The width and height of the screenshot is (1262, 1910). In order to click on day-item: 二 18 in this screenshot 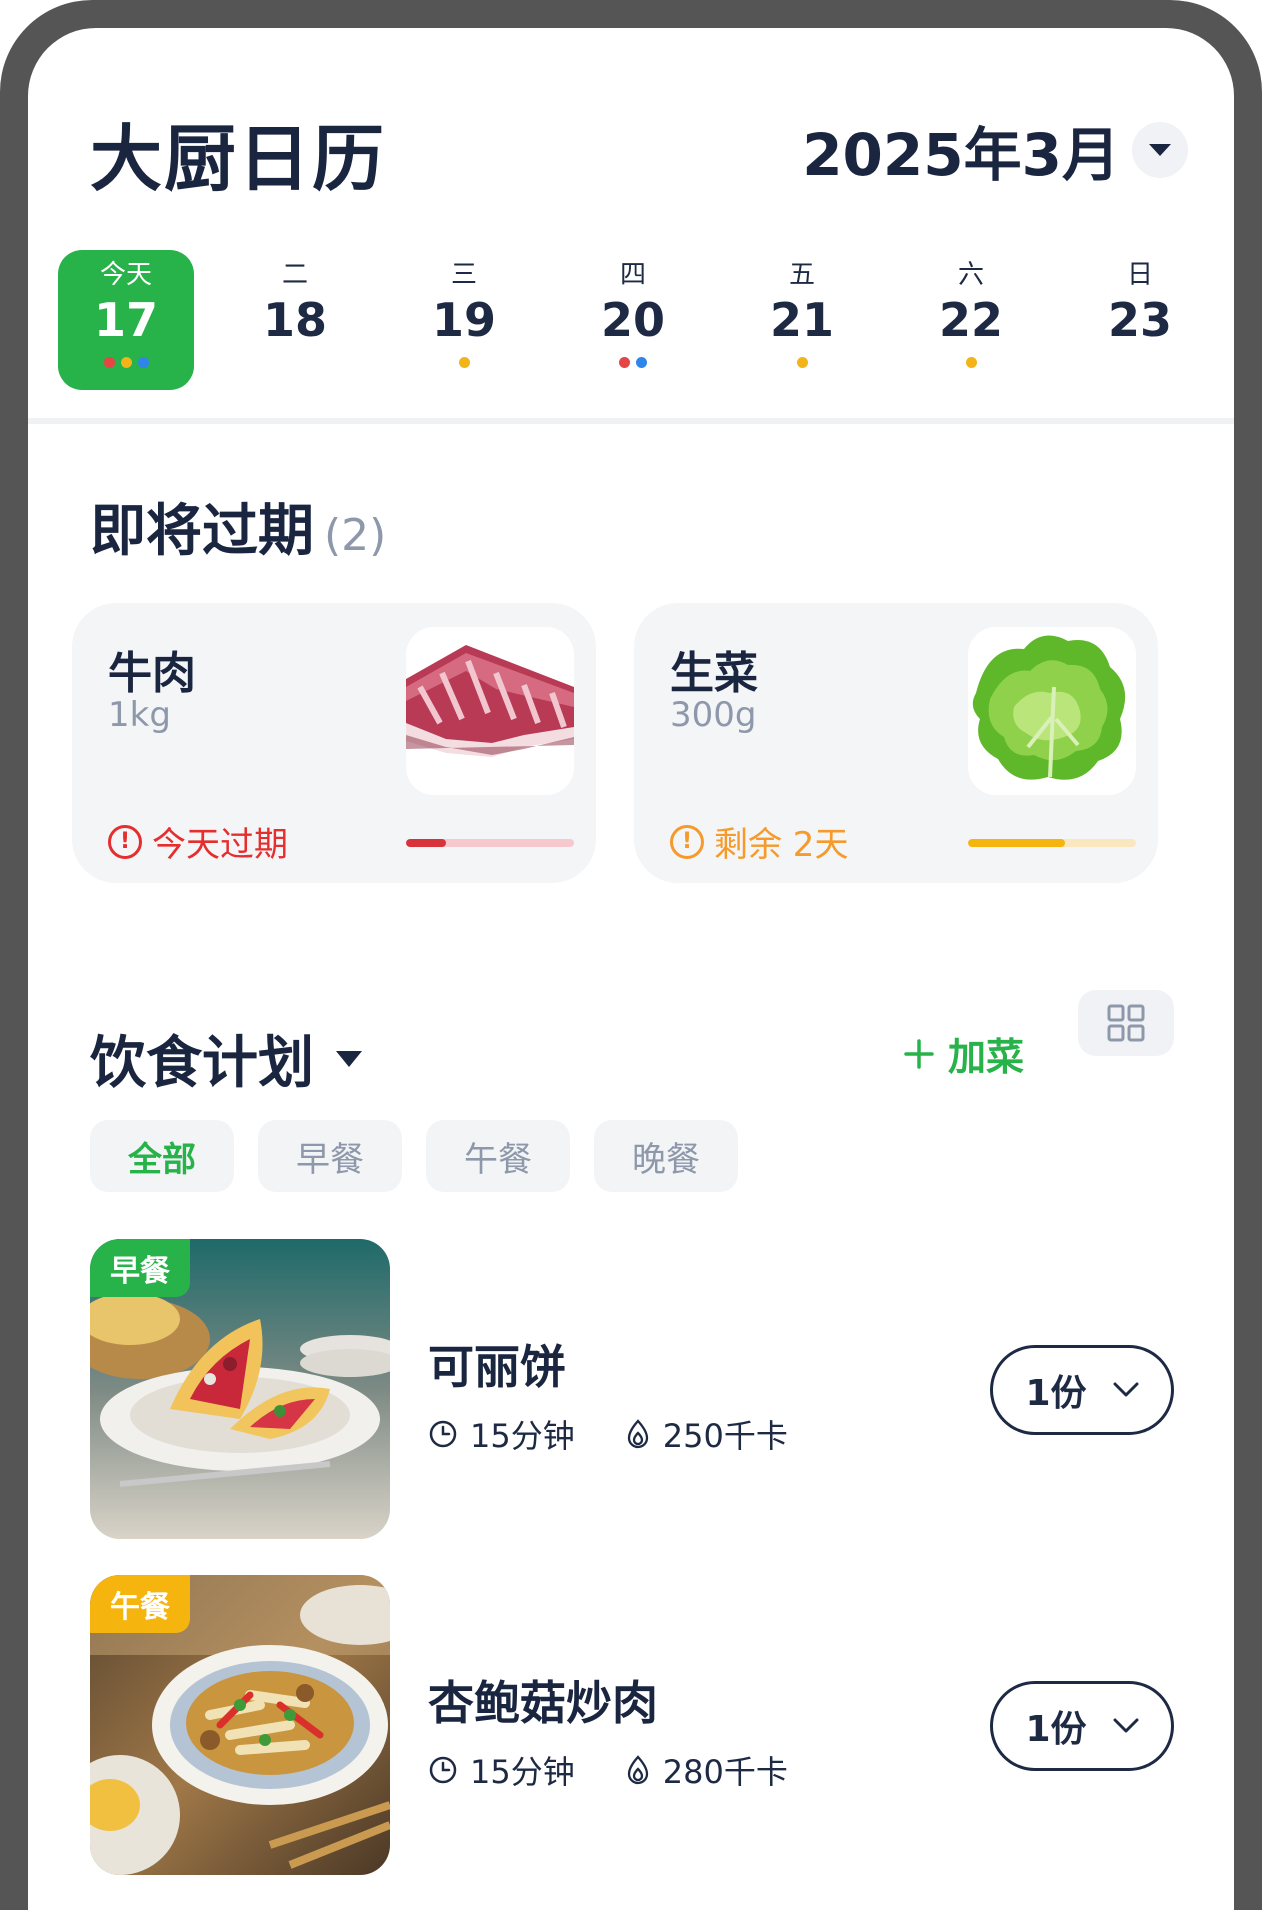, I will do `click(295, 320)`.